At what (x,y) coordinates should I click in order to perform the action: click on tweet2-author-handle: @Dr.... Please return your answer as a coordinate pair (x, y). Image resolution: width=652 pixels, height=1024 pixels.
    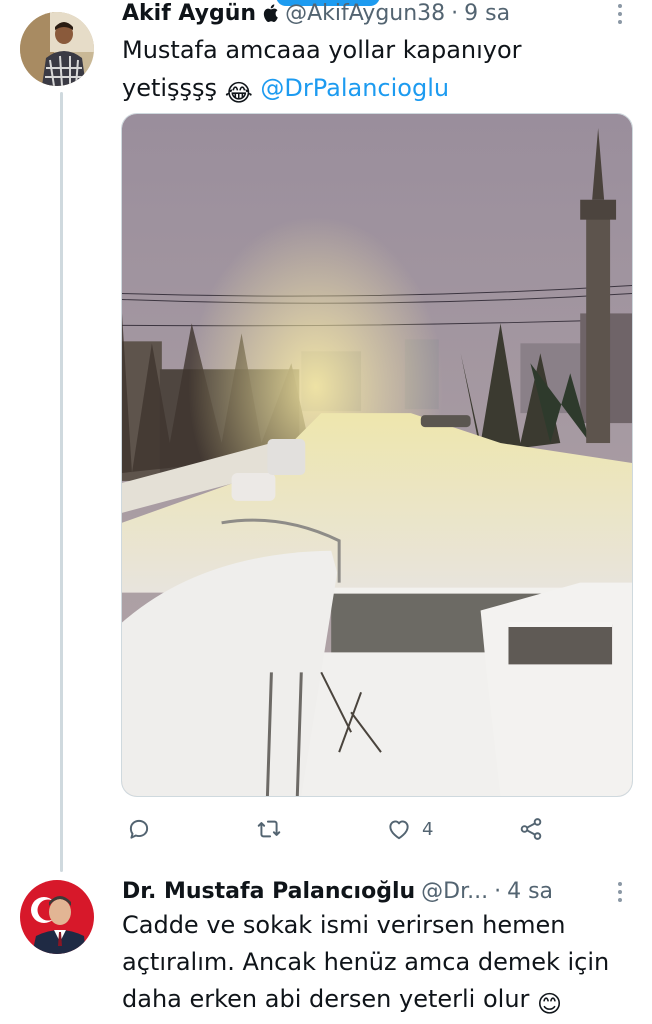
    Looking at the image, I should click on (454, 891).